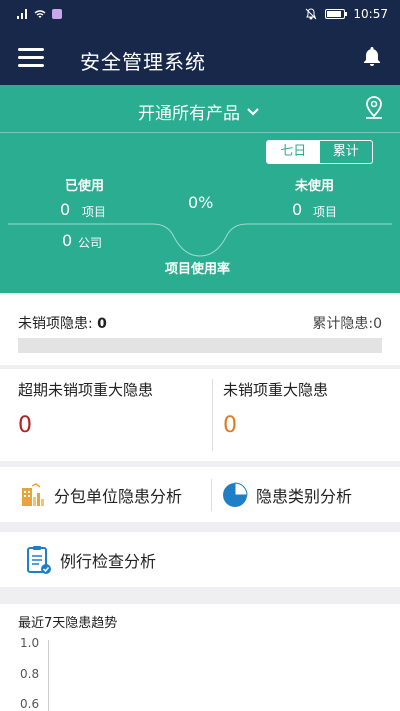 This screenshot has width=400, height=711. I want to click on product-selector-label: 开通所有产品, so click(189, 114).